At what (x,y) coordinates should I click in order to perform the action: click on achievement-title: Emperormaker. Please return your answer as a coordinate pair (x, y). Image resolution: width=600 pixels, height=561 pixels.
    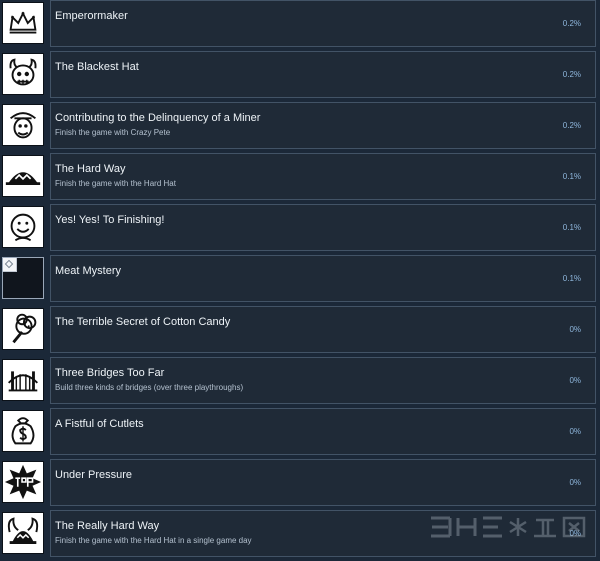
    Looking at the image, I should click on (91, 16).